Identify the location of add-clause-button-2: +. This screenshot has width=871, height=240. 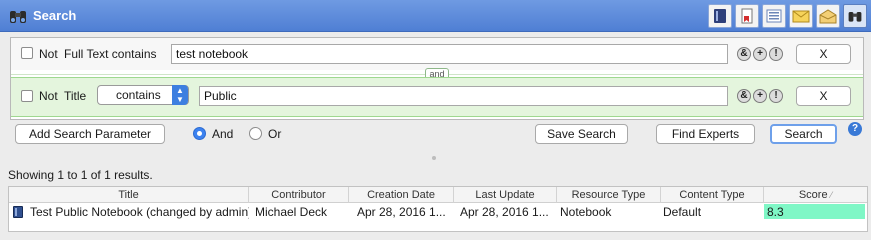
(760, 96).